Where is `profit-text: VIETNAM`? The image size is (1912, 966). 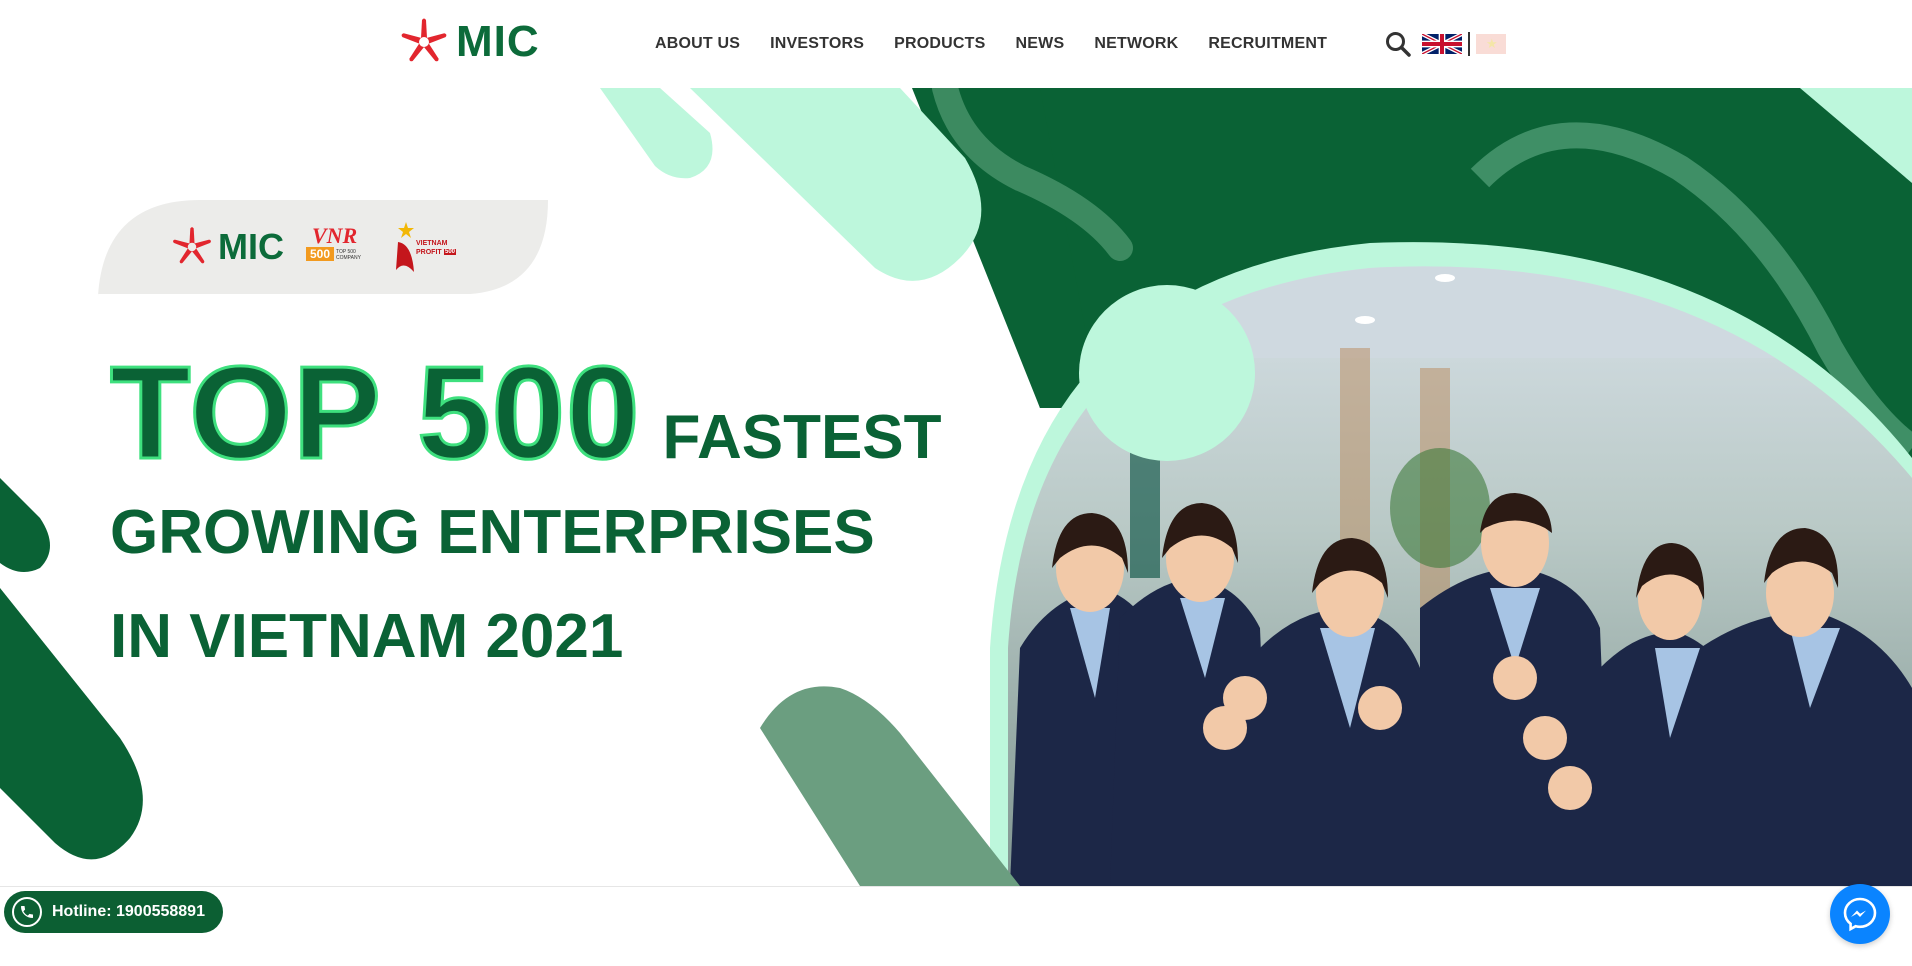 profit-text: VIETNAM is located at coordinates (432, 243).